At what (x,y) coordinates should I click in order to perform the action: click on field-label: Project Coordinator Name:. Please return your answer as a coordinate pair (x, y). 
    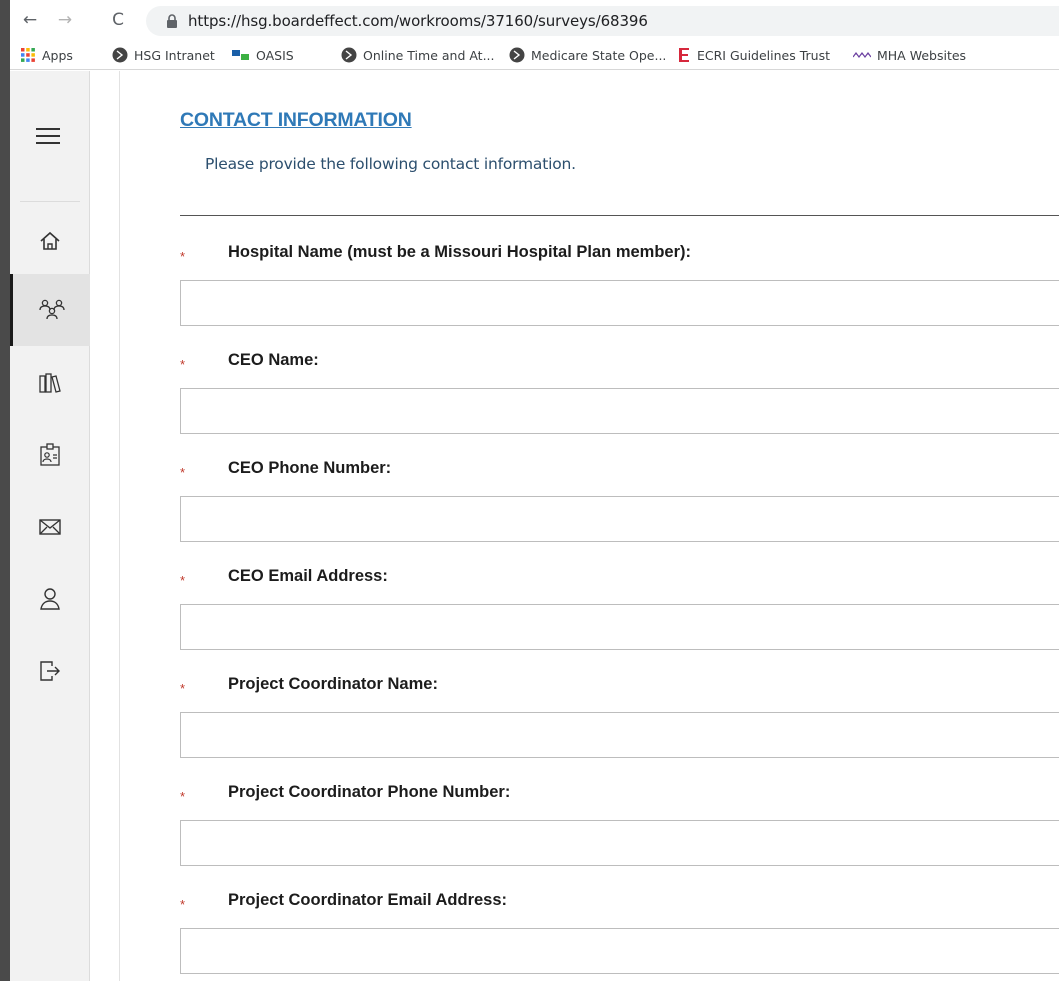
    Looking at the image, I should click on (333, 684).